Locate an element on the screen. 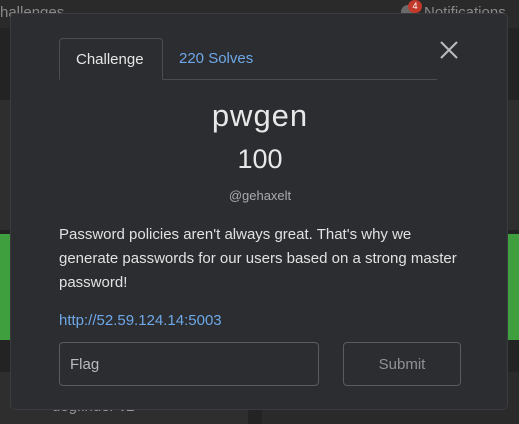 The height and width of the screenshot is (424, 519). close-icon-glyph is located at coordinates (449, 50).